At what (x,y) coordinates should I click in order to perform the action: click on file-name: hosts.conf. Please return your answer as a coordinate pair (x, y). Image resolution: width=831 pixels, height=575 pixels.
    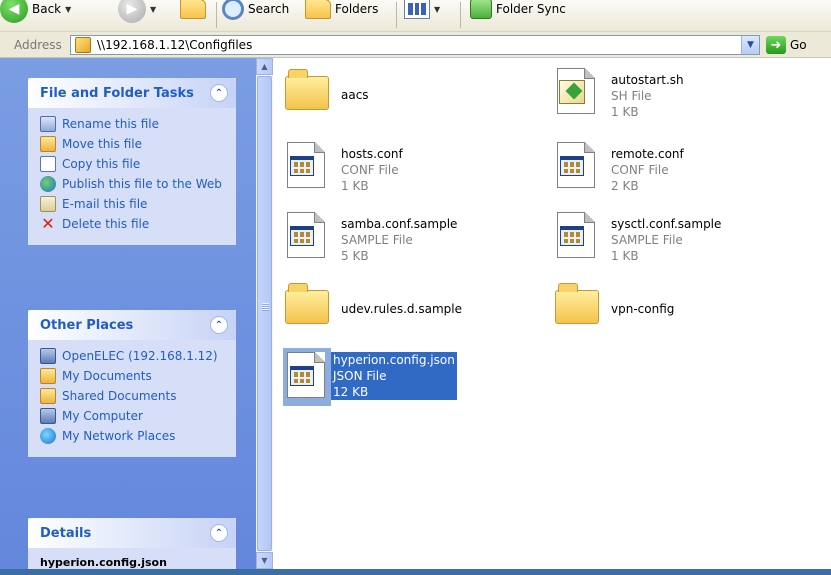
    Looking at the image, I should click on (372, 154).